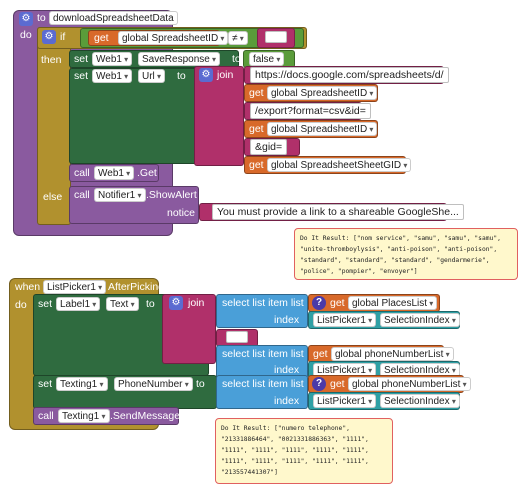 This screenshot has height=500, width=526. I want to click on boolean-dropdown: false, so click(267, 59).